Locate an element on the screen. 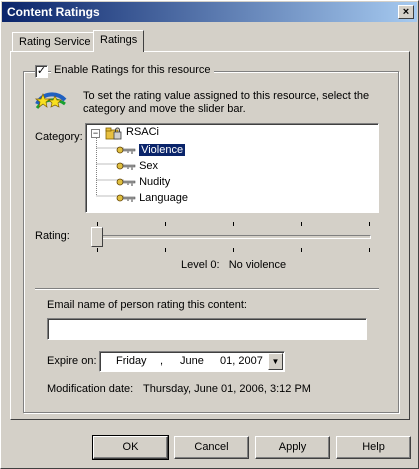  tree-root-label: RSACi is located at coordinates (143, 132).